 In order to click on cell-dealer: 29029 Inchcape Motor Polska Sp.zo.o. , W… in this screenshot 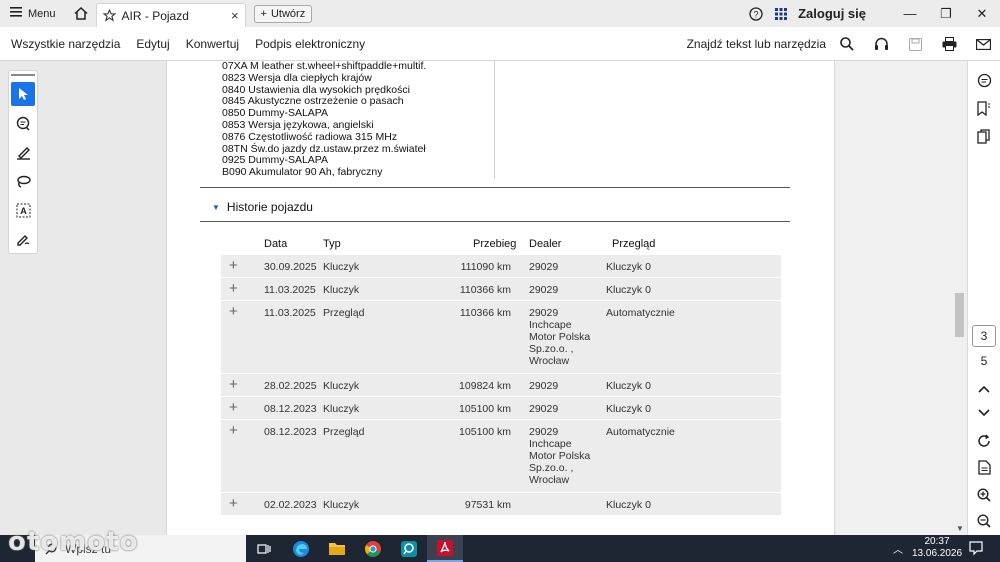, I will do `click(560, 337)`.